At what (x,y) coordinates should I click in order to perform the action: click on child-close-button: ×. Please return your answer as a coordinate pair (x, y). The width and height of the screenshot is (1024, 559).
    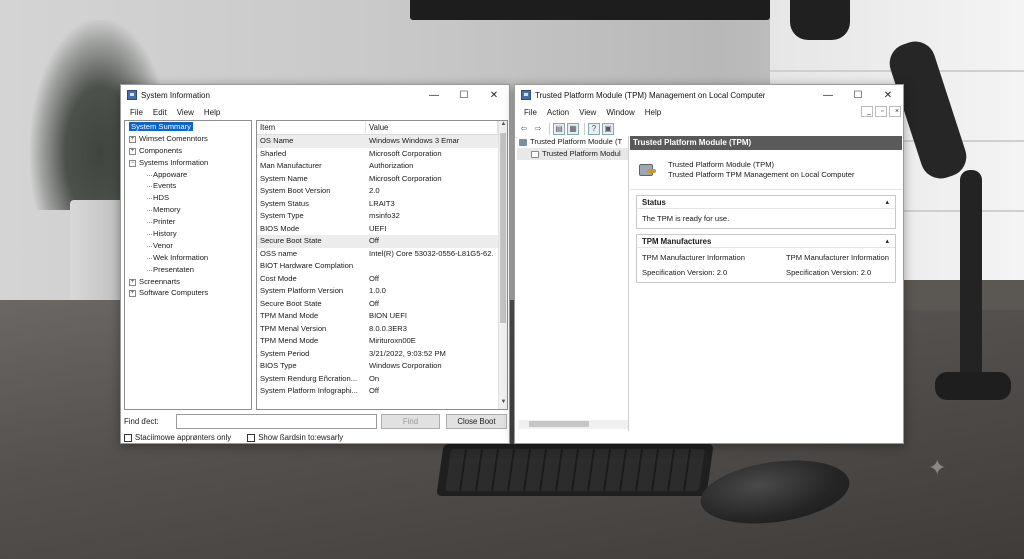
    Looking at the image, I should click on (895, 111).